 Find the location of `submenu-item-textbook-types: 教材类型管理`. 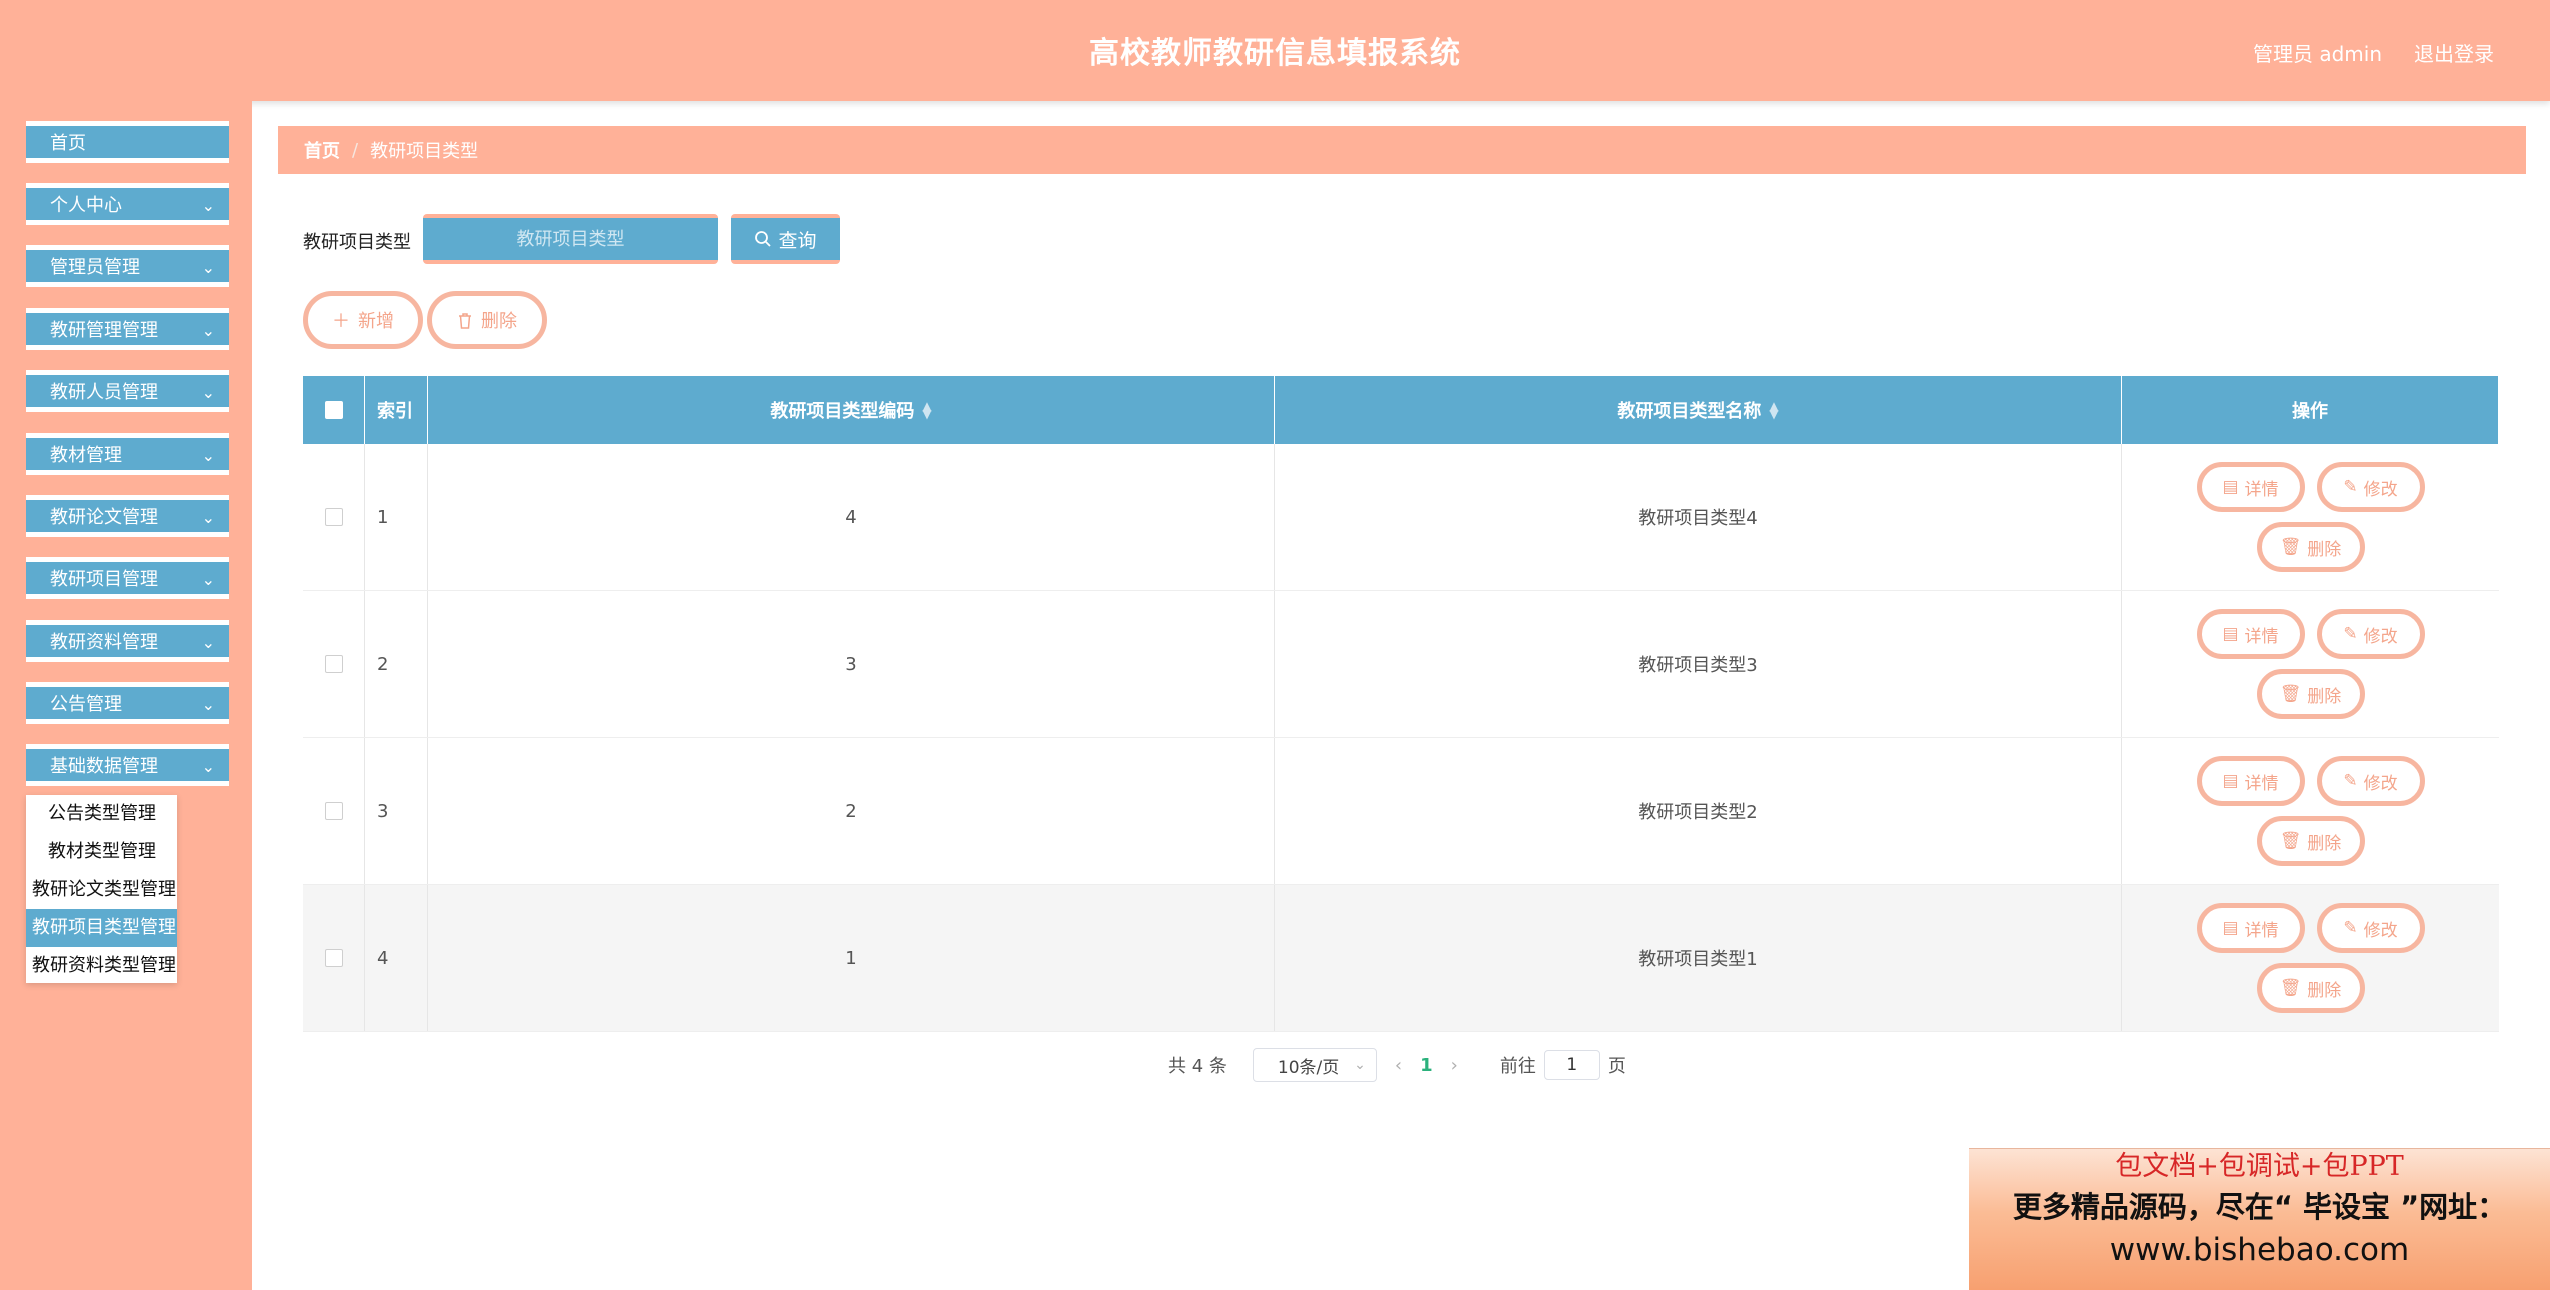

submenu-item-textbook-types: 教材类型管理 is located at coordinates (101, 852).